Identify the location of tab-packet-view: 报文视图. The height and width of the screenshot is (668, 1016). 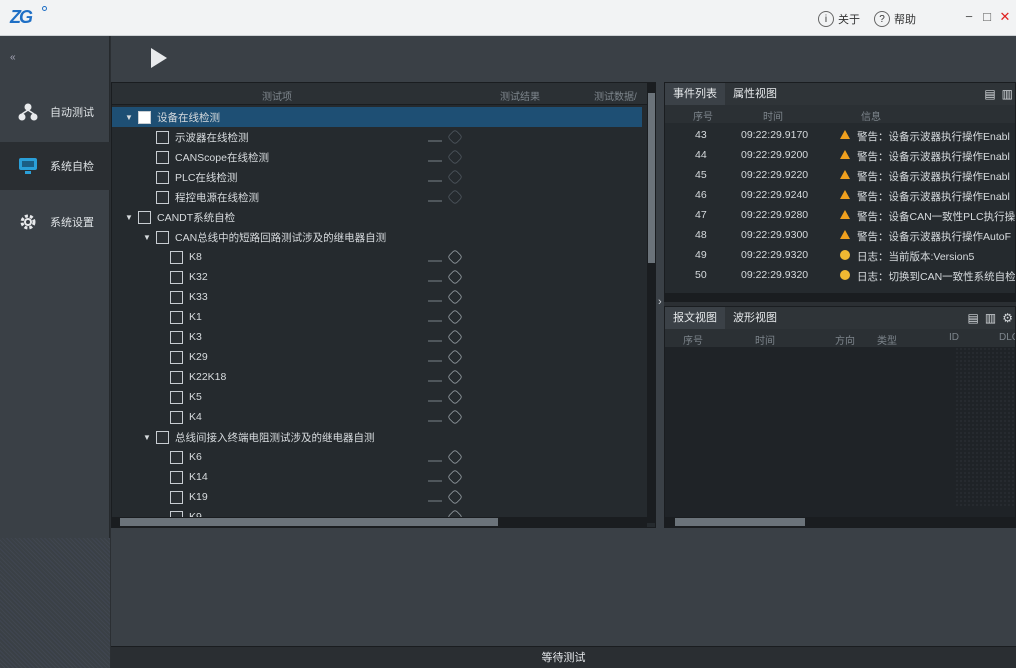
(695, 318).